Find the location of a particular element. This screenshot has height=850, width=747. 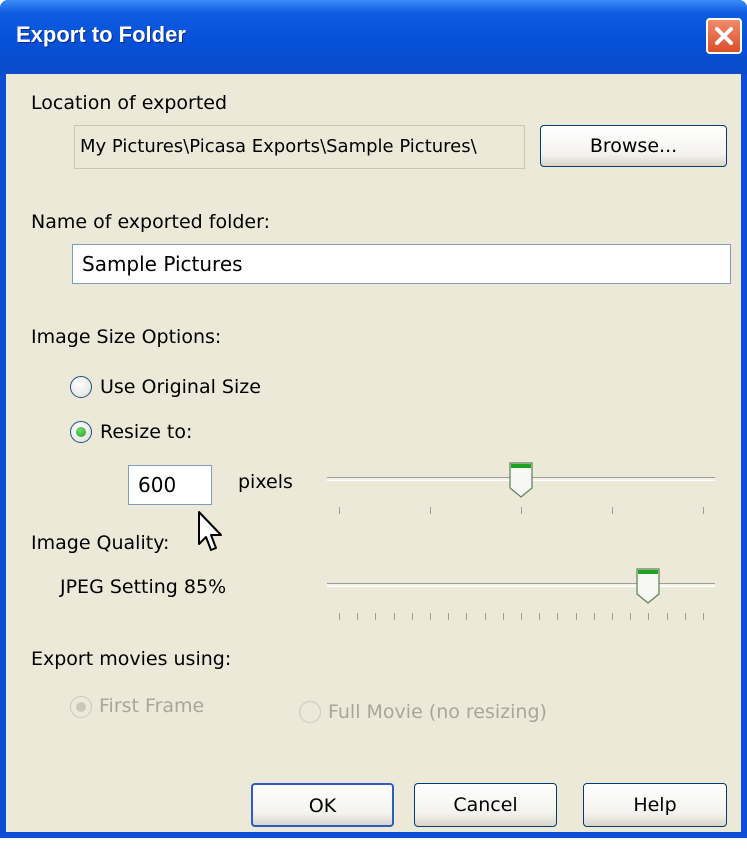

resize-to-radio is located at coordinates (81, 432).